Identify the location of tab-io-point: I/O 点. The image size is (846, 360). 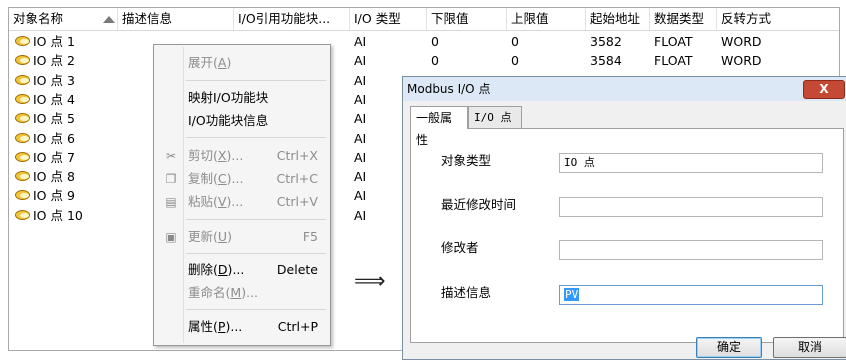
(495, 117).